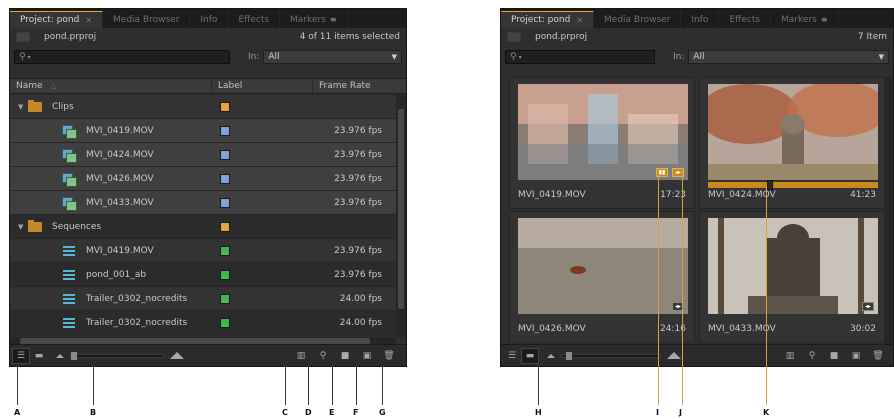  What do you see at coordinates (868, 306) in the screenshot?
I see `clip-badge-icon: ◂▸` at bounding box center [868, 306].